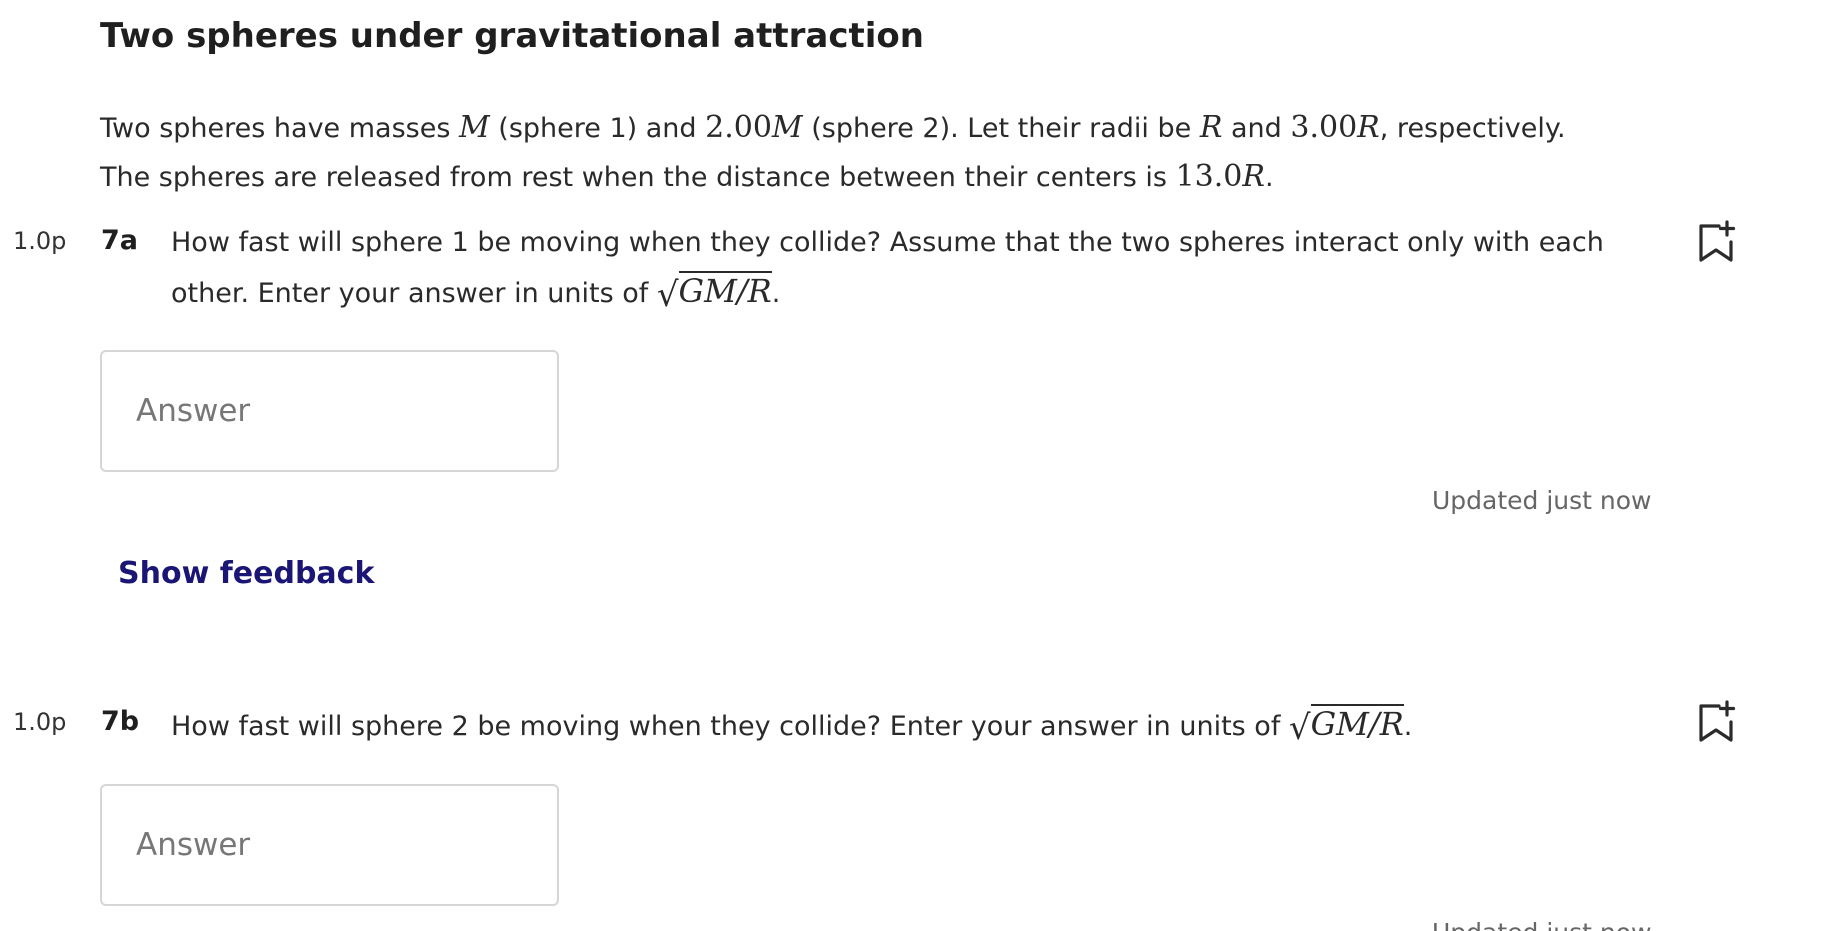 The width and height of the screenshot is (1830, 931). I want to click on math-distance: R, so click(1253, 176).